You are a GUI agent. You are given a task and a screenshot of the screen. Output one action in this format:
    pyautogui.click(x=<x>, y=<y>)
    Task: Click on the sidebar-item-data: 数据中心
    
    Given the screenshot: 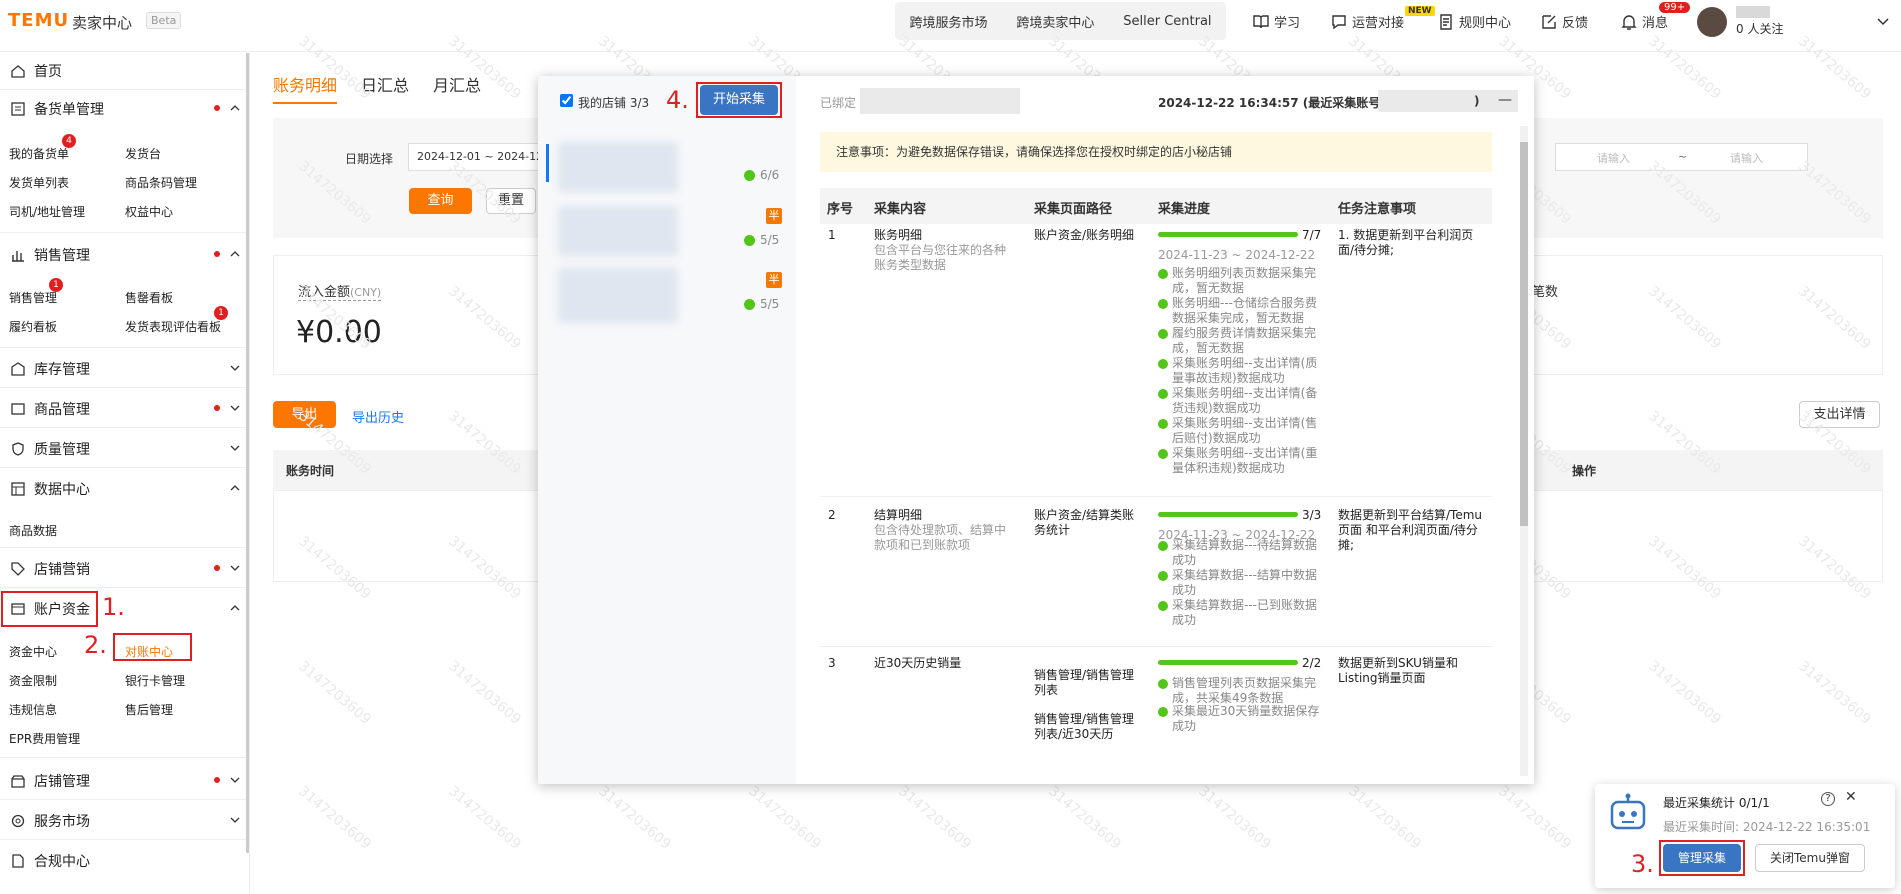 What is the action you would take?
    pyautogui.click(x=123, y=489)
    